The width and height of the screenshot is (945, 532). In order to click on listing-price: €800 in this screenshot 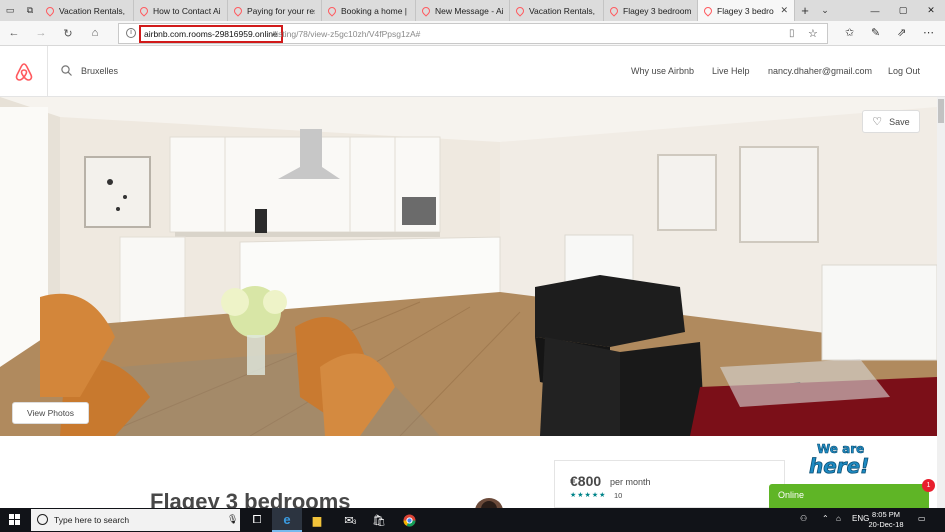, I will do `click(586, 481)`.